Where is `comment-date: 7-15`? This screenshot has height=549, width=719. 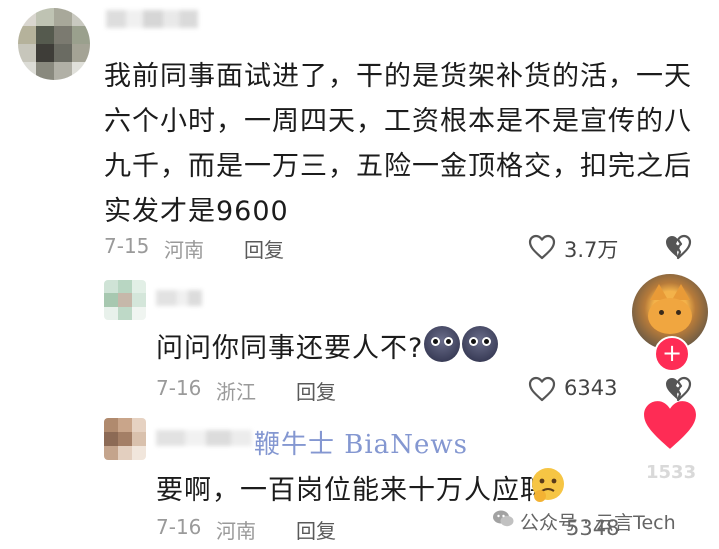
comment-date: 7-15 is located at coordinates (127, 246).